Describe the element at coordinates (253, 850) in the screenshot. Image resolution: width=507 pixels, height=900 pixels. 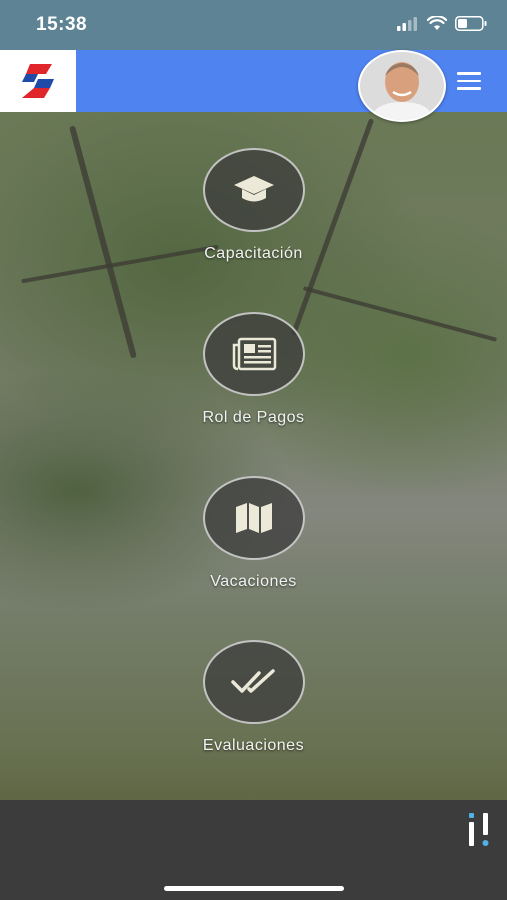
I see `bottom-bar` at that location.